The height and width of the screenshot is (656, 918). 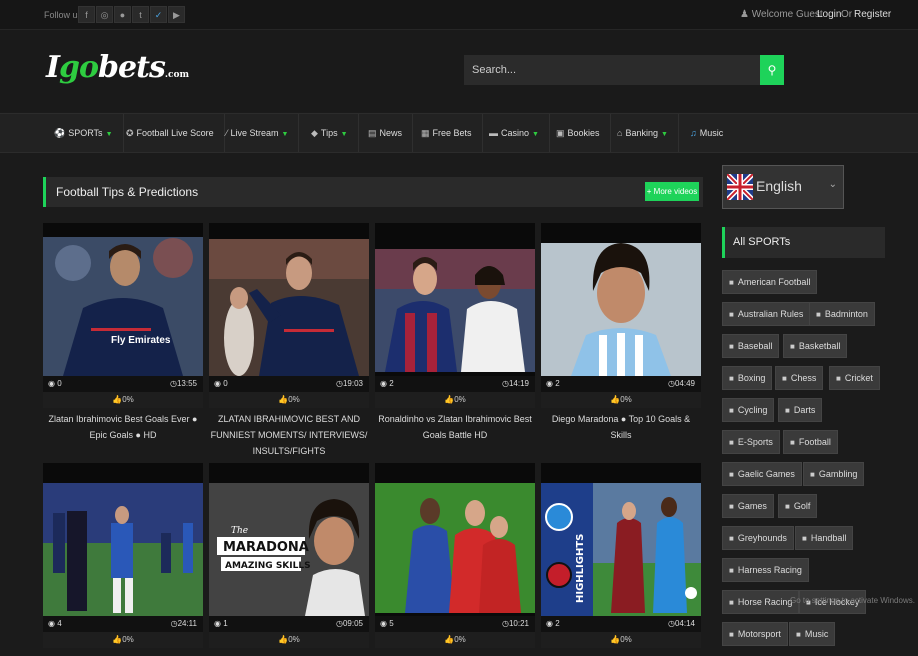 What do you see at coordinates (452, 133) in the screenshot?
I see `nav-label: Free Bets` at bounding box center [452, 133].